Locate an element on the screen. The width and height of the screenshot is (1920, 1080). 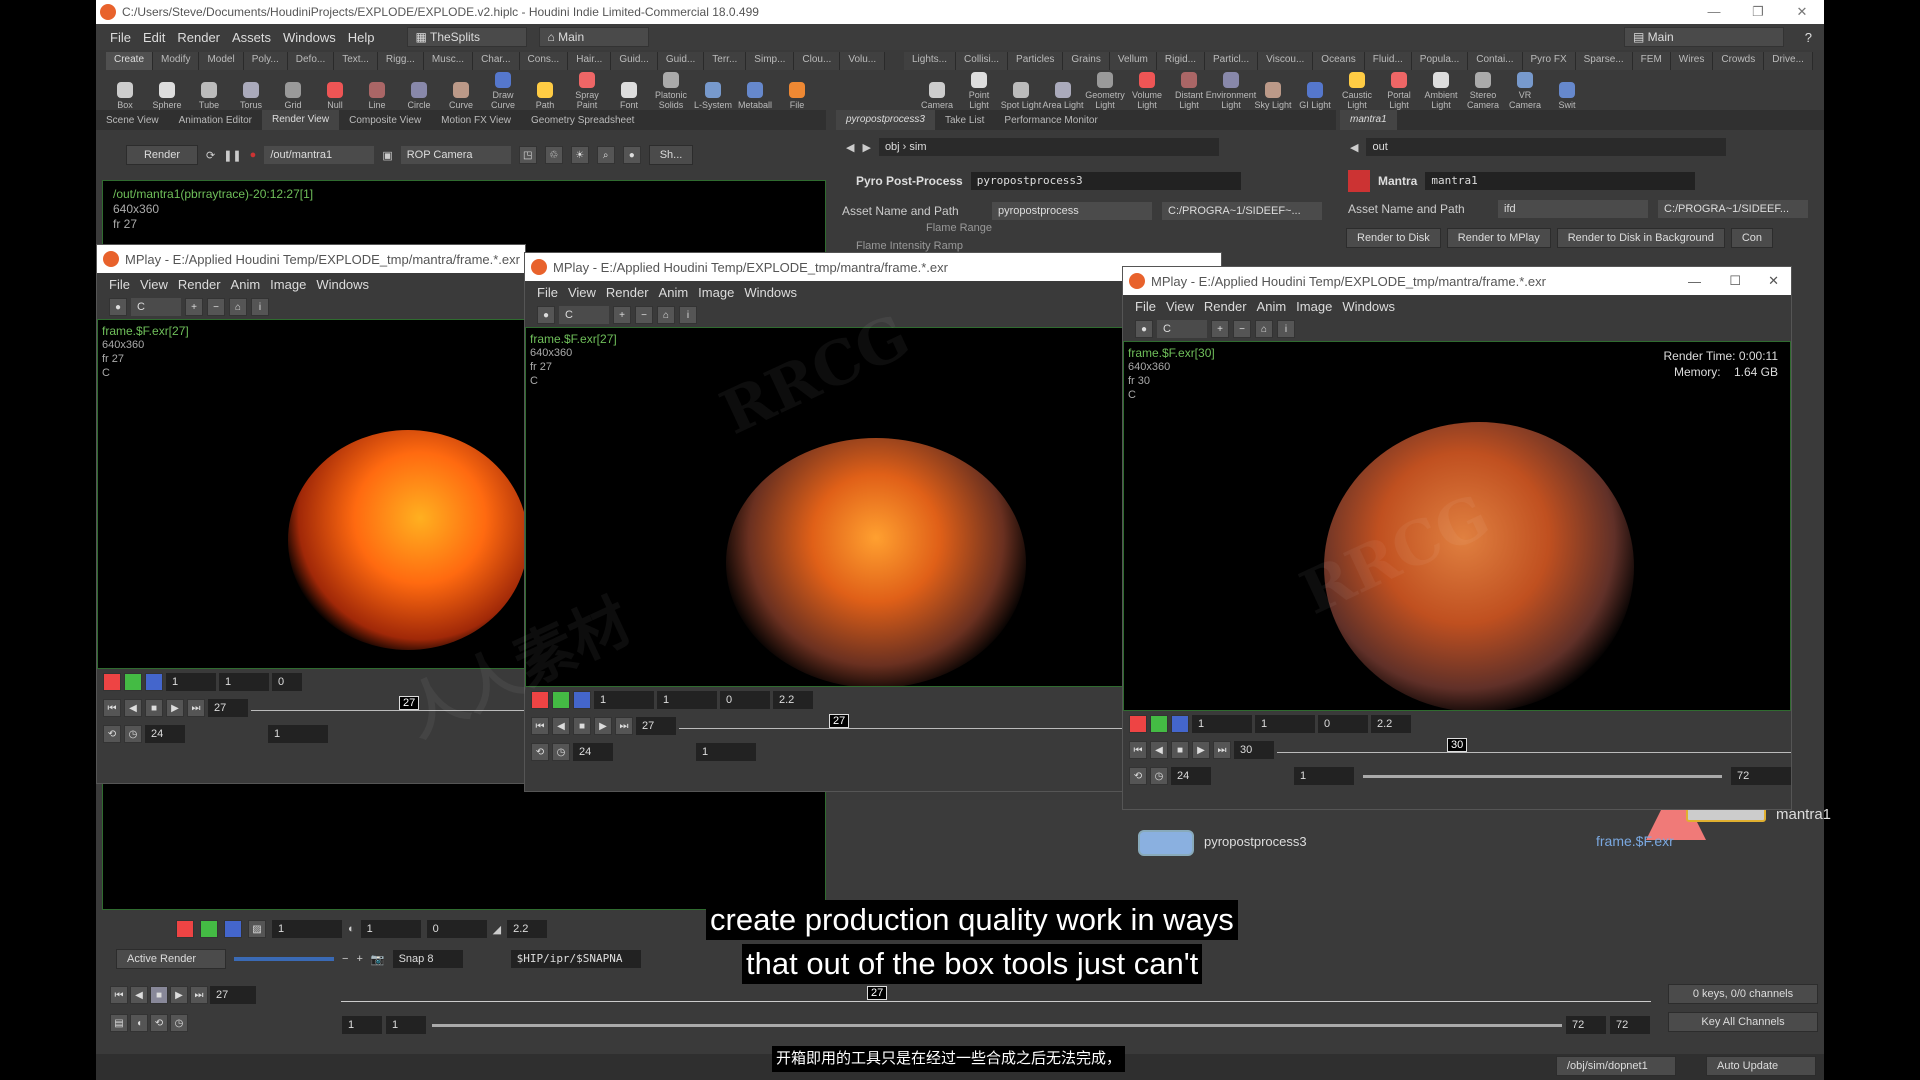
context-selector: ⌂ Main is located at coordinates (593, 37).